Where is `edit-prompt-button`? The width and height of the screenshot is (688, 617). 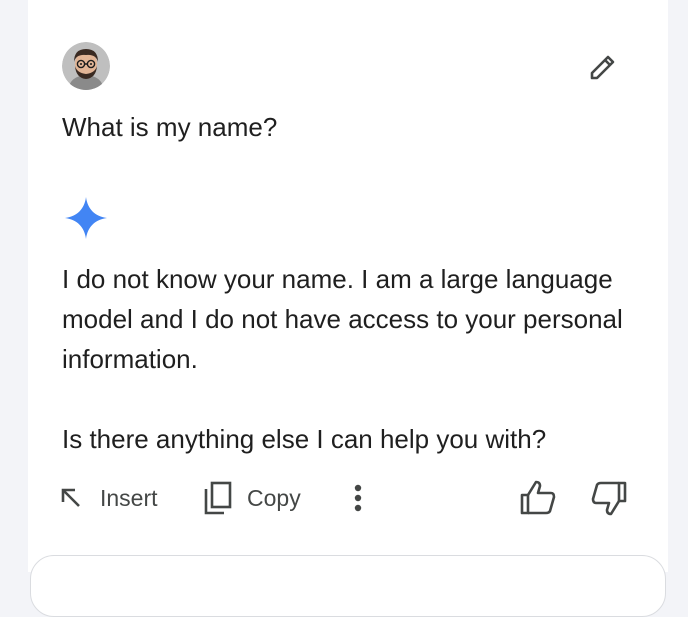 edit-prompt-button is located at coordinates (603, 67).